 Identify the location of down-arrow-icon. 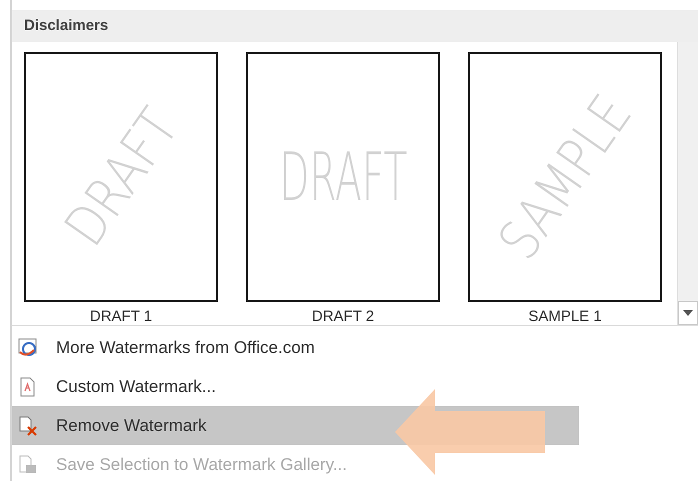
(688, 313).